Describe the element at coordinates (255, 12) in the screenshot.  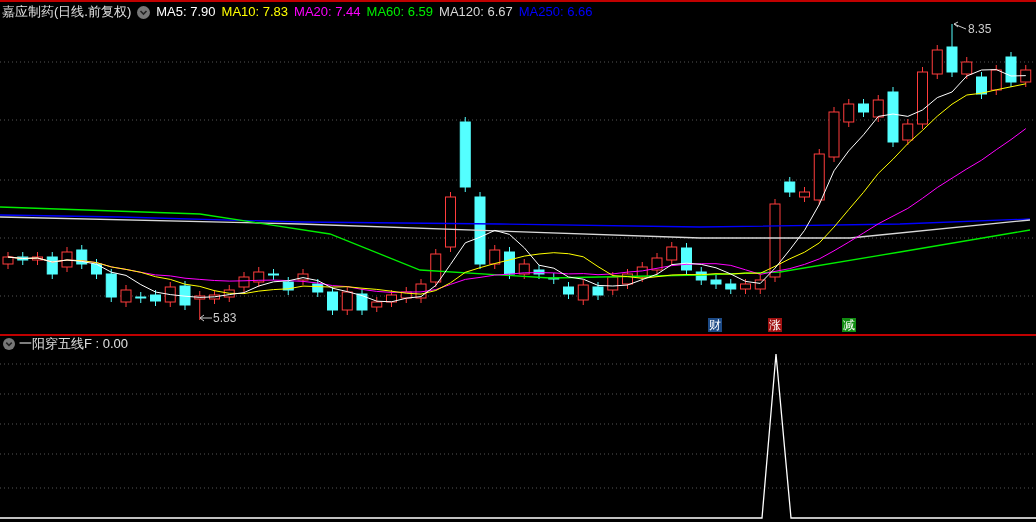
I see `moving-average-legend: MA10: 7.83` at that location.